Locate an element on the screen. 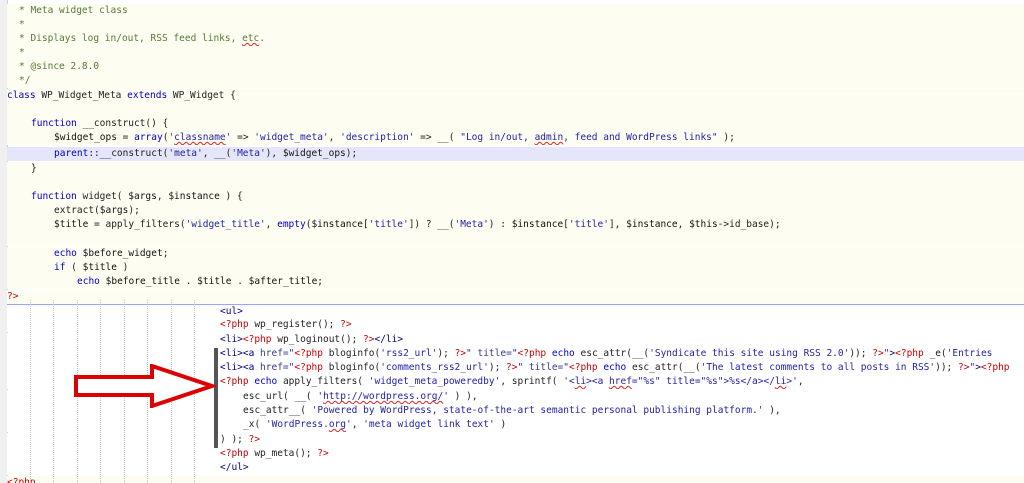  code-token: href= is located at coordinates (274, 353).